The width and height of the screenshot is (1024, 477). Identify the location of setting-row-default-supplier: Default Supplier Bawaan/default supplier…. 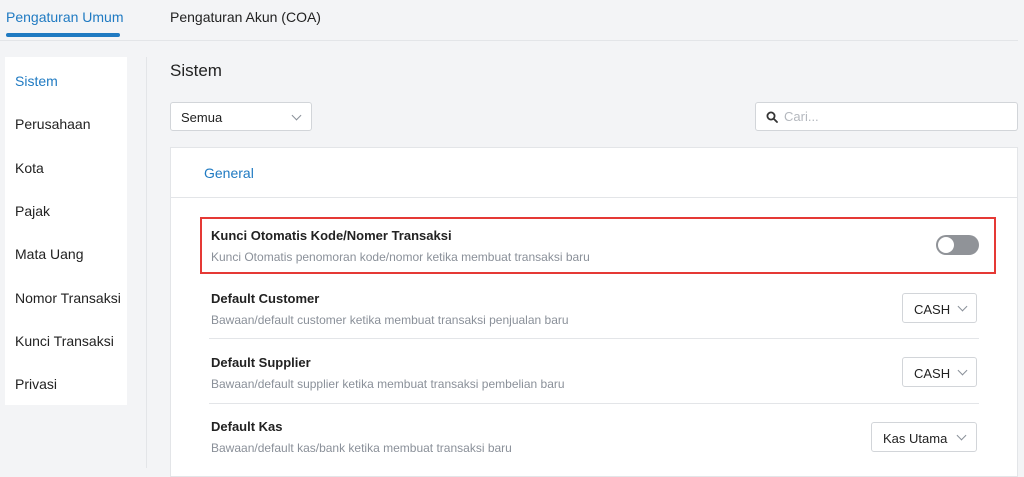
(598, 373).